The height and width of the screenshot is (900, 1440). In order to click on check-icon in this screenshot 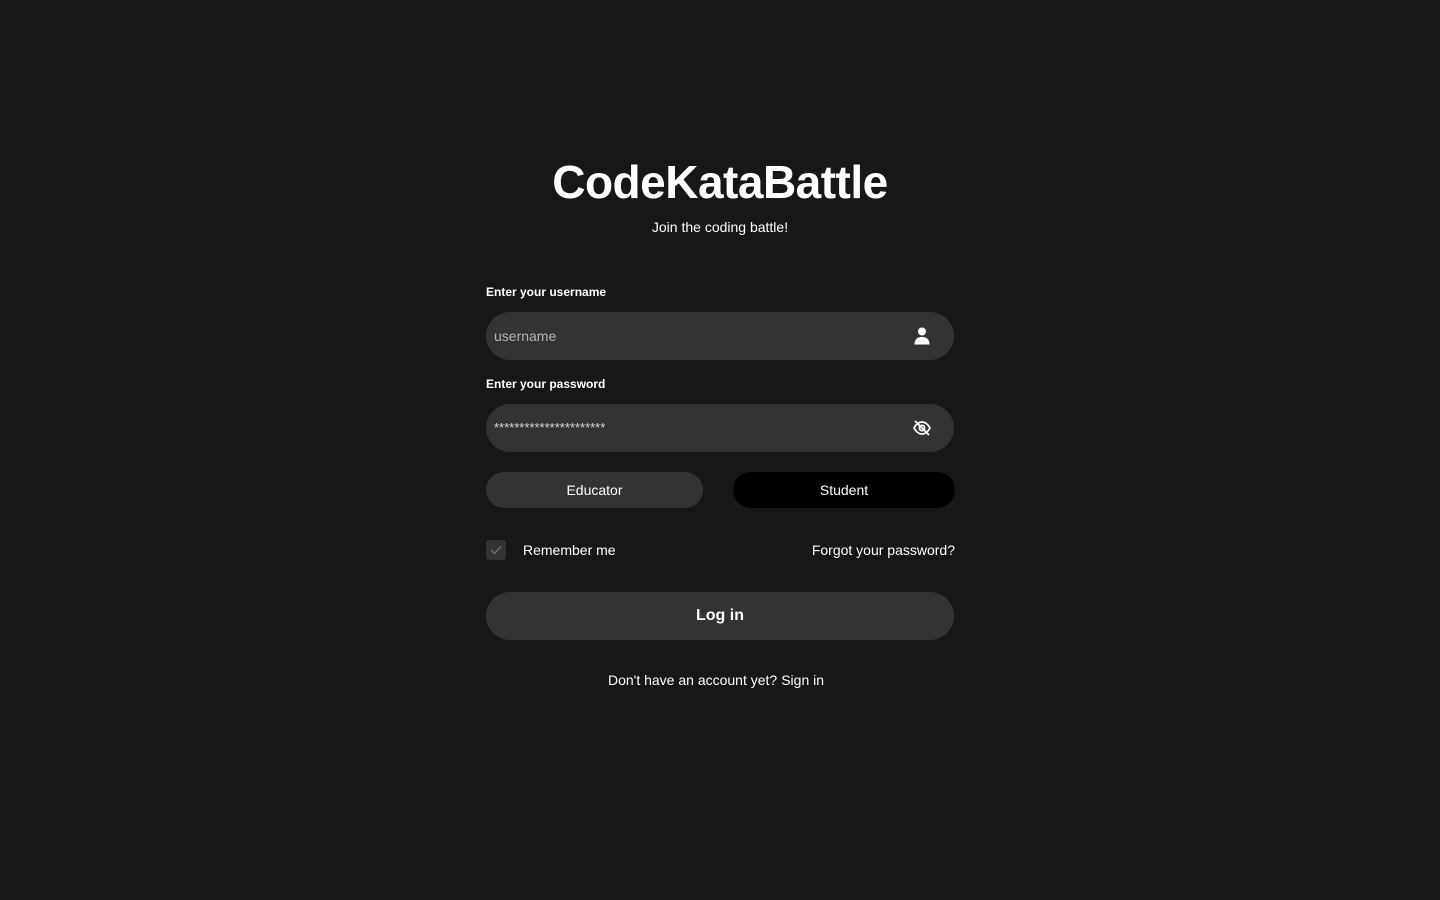, I will do `click(496, 550)`.